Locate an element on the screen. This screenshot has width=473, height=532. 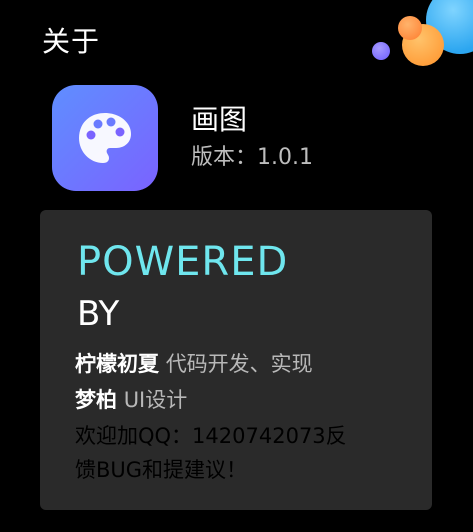
by-heading: BY is located at coordinates (98, 314).